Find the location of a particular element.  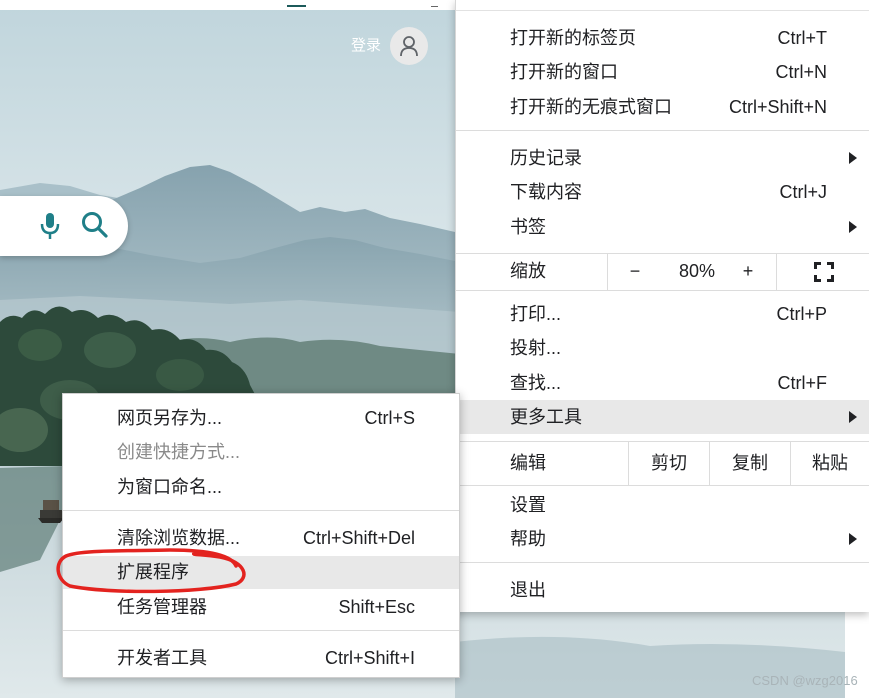

menu-item-shortcut: Ctrl+Shift+N is located at coordinates (777, 107).